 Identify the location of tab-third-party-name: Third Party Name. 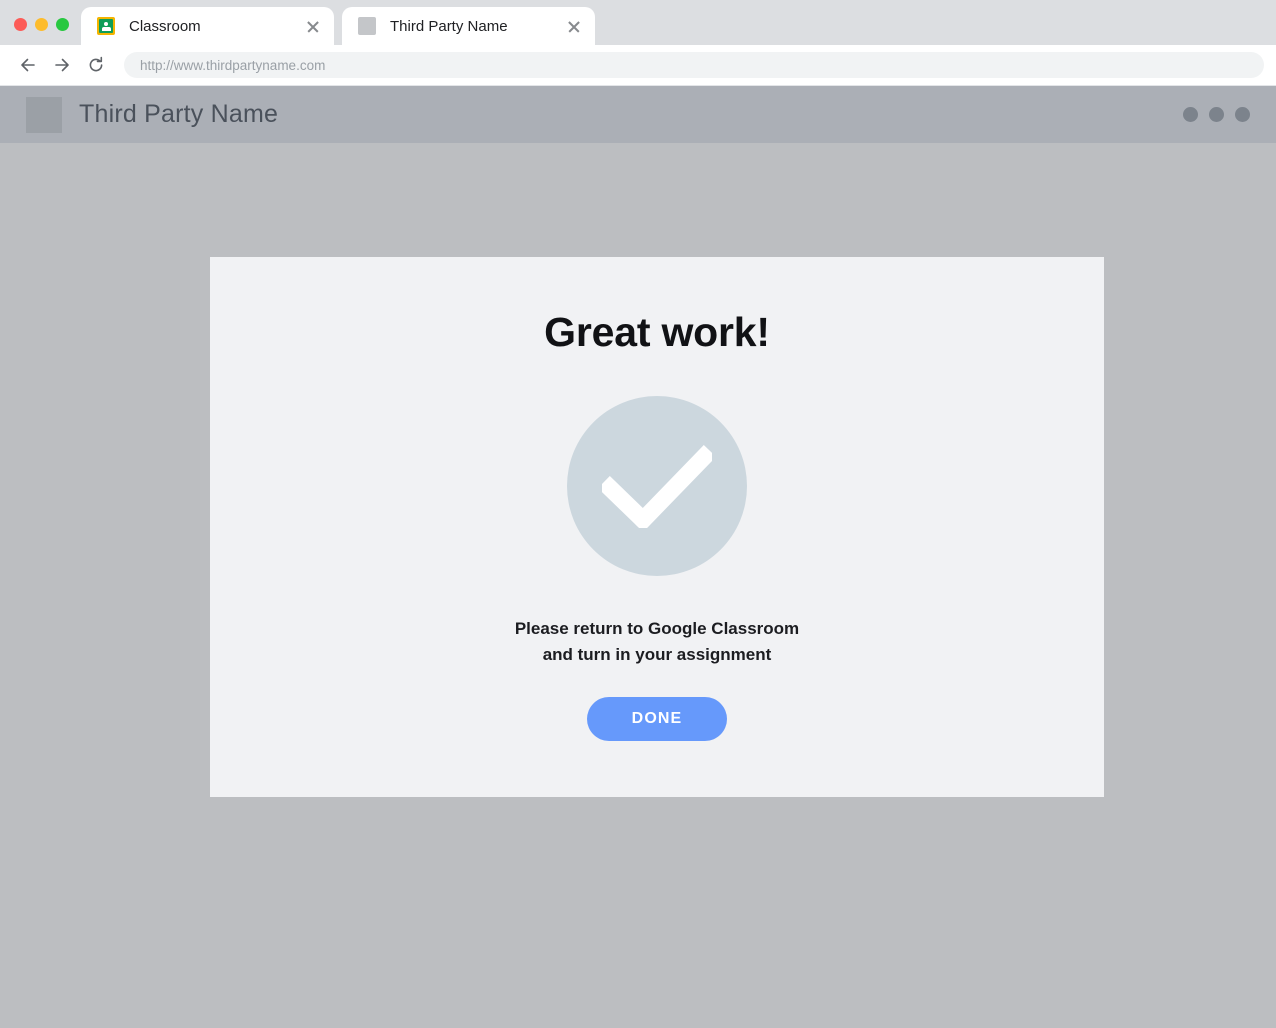
(468, 26).